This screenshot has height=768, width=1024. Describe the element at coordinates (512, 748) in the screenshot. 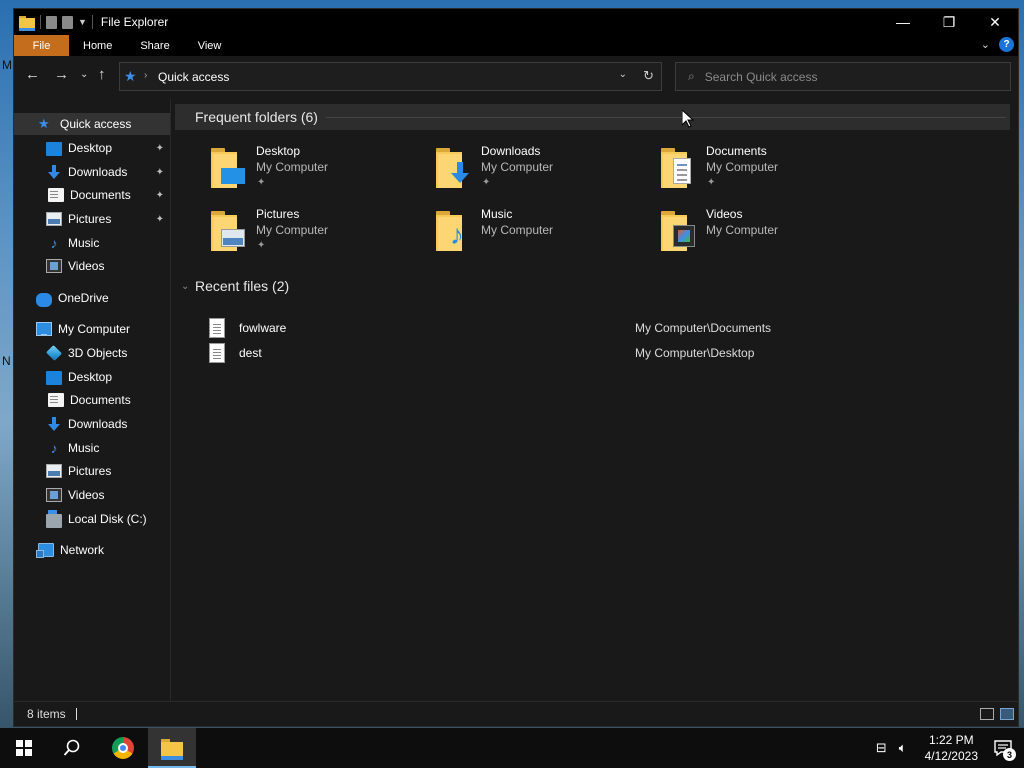

I see `taskbar: ⊟ 🔈︎ 1:22 PM 4/12/2023 3` at that location.